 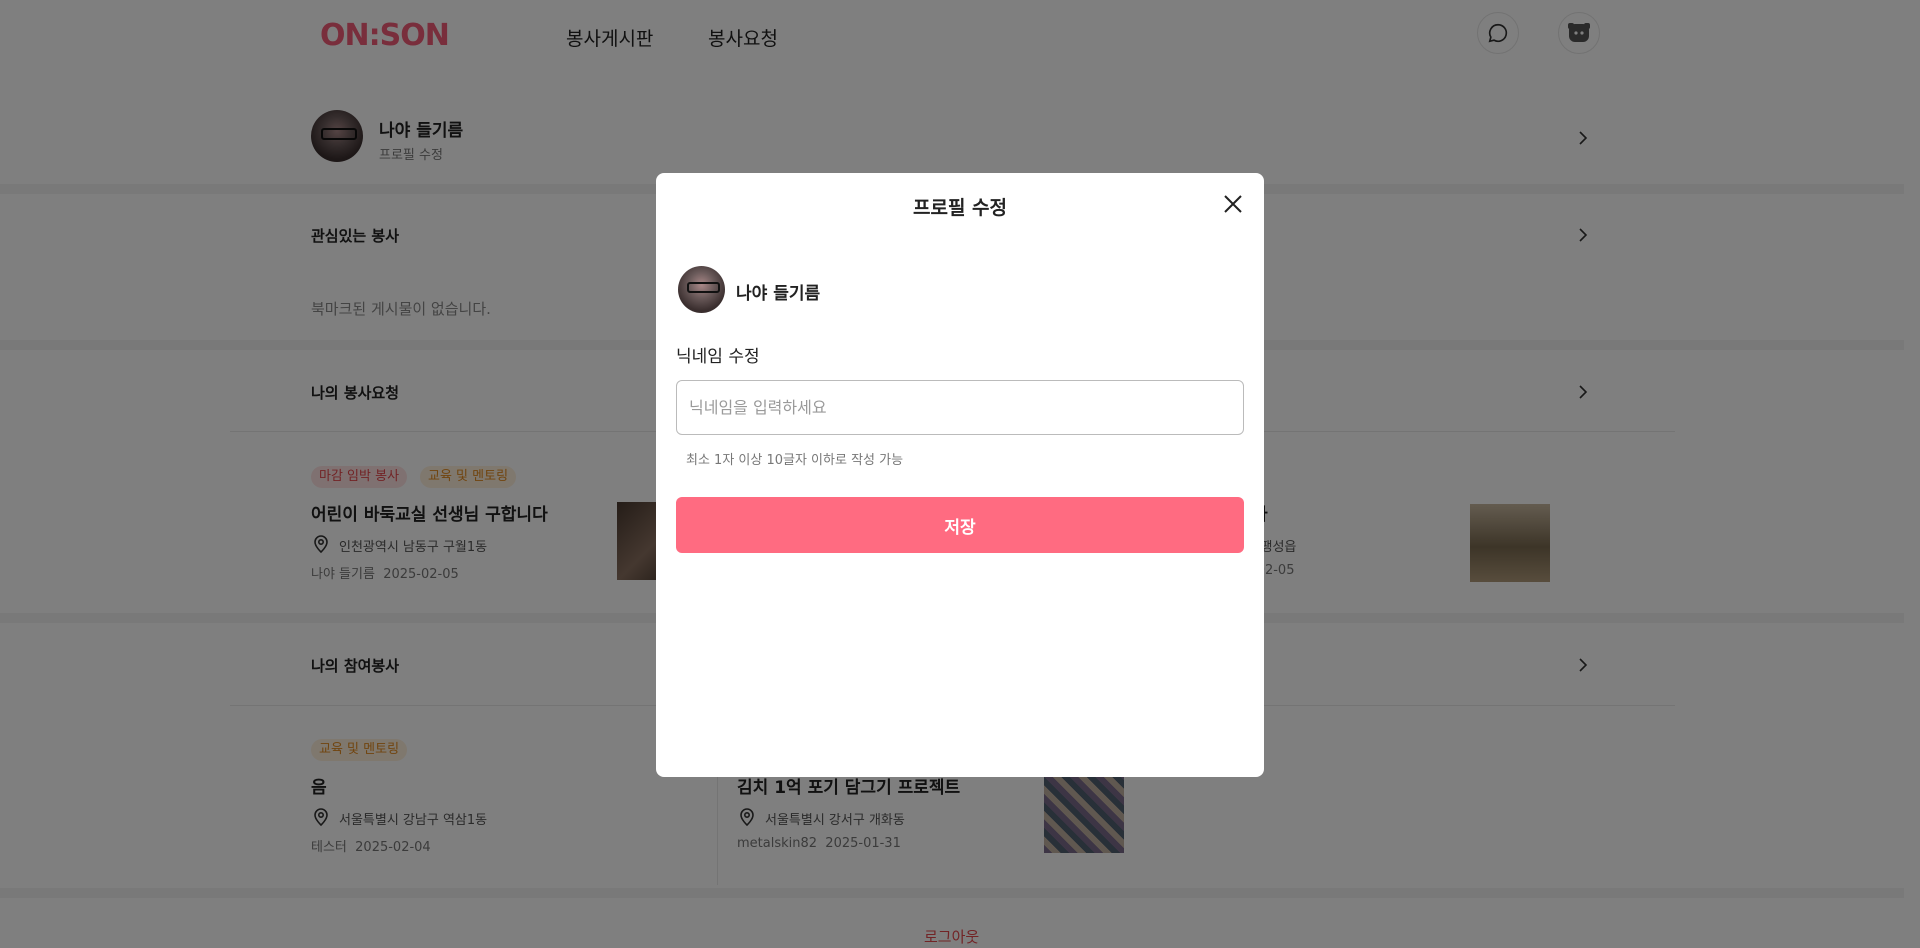 I want to click on modal-title: 프로필 수정, so click(x=959, y=208).